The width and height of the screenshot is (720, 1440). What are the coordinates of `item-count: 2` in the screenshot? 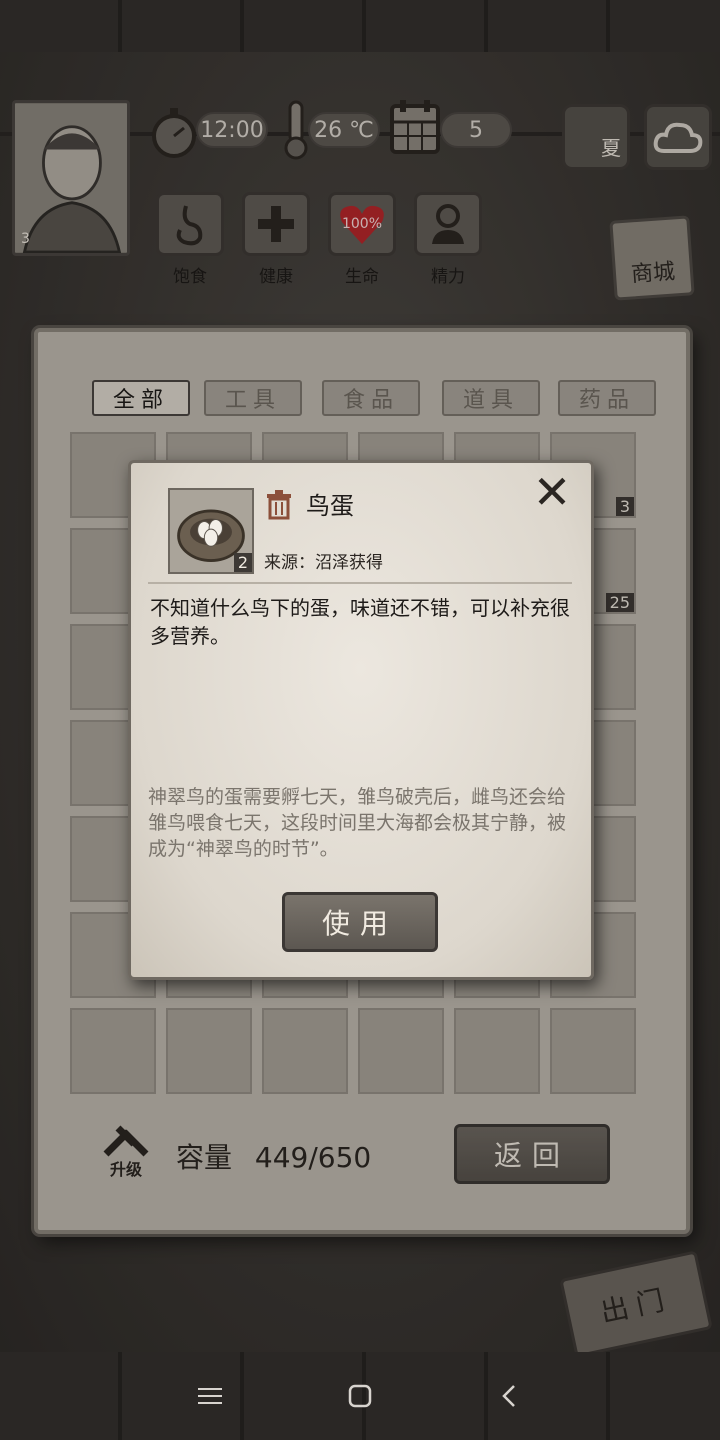 It's located at (242, 562).